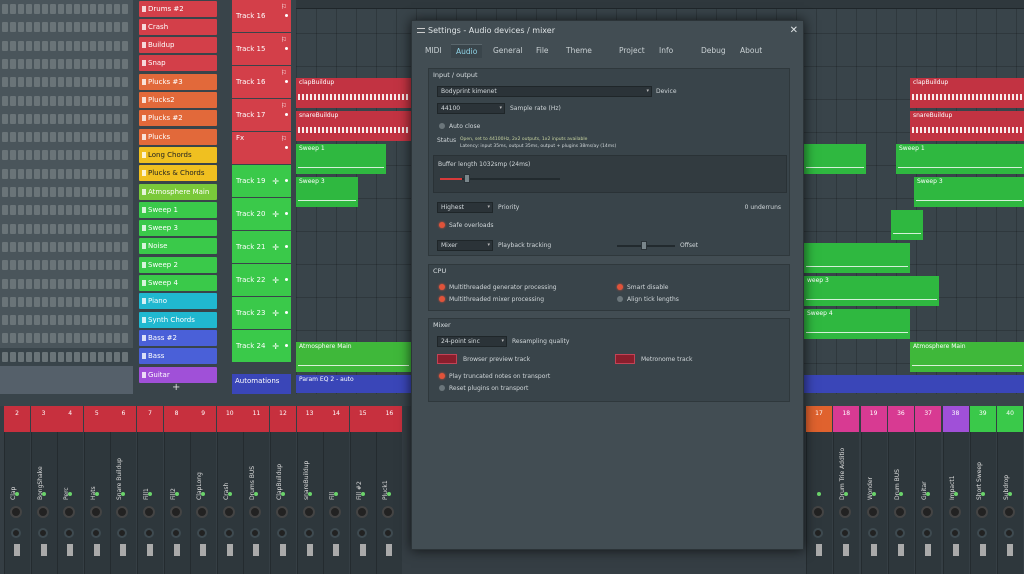 The image size is (1024, 574). Describe the element at coordinates (967, 357) in the screenshot. I see `clip-atmosphere-right: Atmosphere Main` at that location.